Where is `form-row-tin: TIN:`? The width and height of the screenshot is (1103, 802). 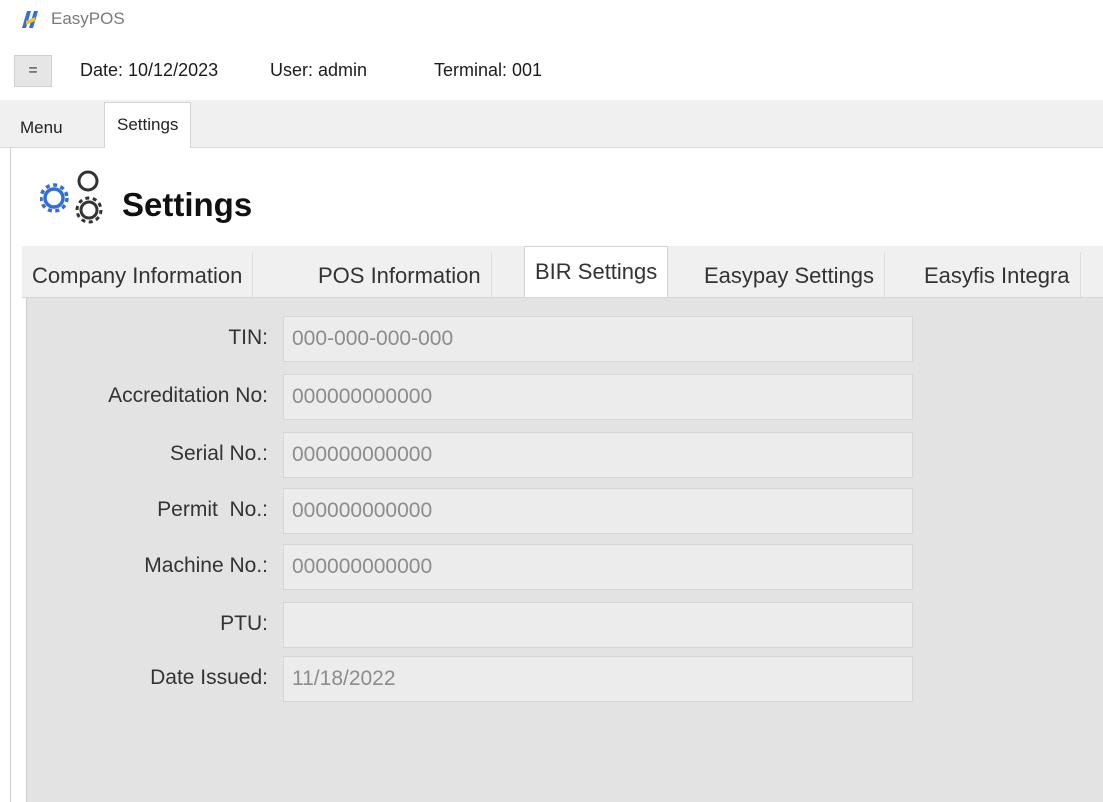 form-row-tin: TIN: is located at coordinates (565, 340).